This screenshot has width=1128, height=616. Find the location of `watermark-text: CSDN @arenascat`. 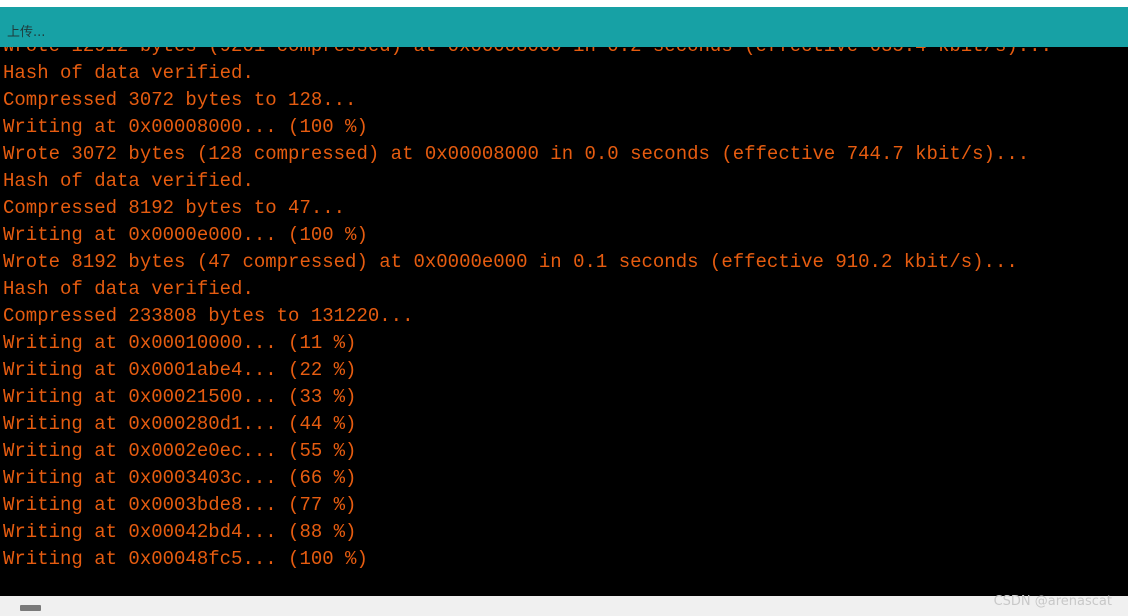

watermark-text: CSDN @arenascat is located at coordinates (1052, 601).